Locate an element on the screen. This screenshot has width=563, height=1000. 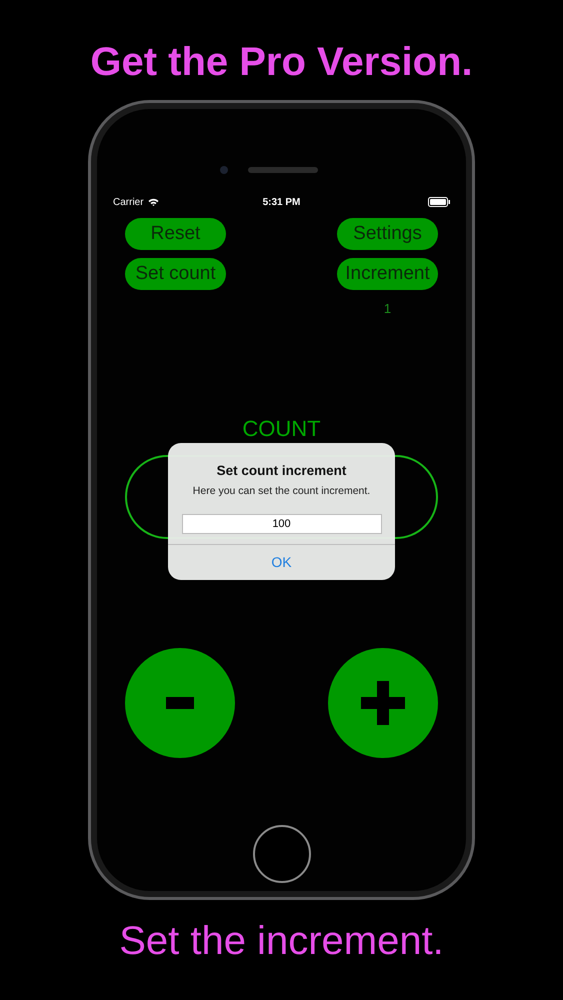
battery-icon is located at coordinates (439, 202).